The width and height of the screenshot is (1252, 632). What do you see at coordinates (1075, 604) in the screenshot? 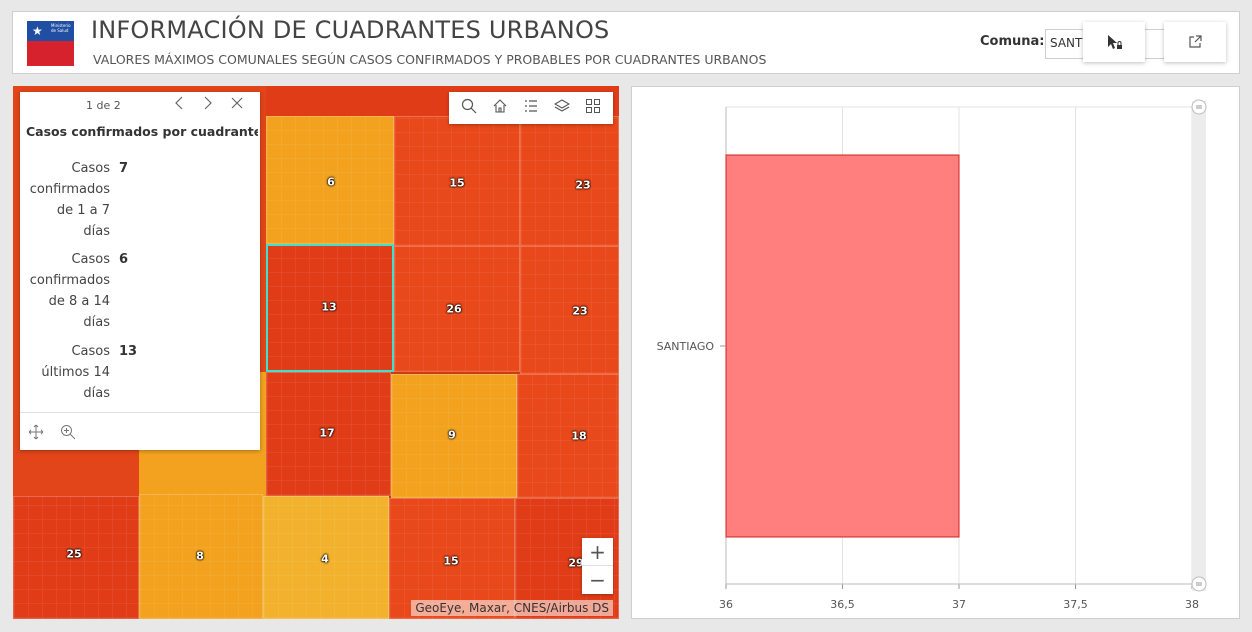
I see `x-tick-label: 37,5` at bounding box center [1075, 604].